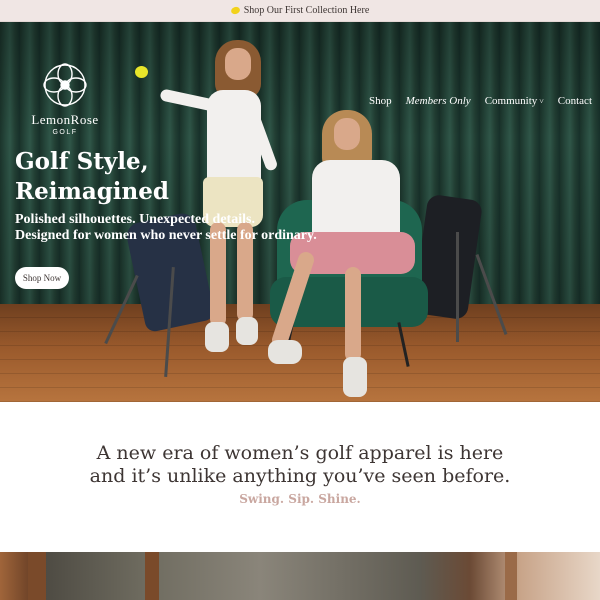  I want to click on hero-headline-line1: Golf Style,, so click(82, 161).